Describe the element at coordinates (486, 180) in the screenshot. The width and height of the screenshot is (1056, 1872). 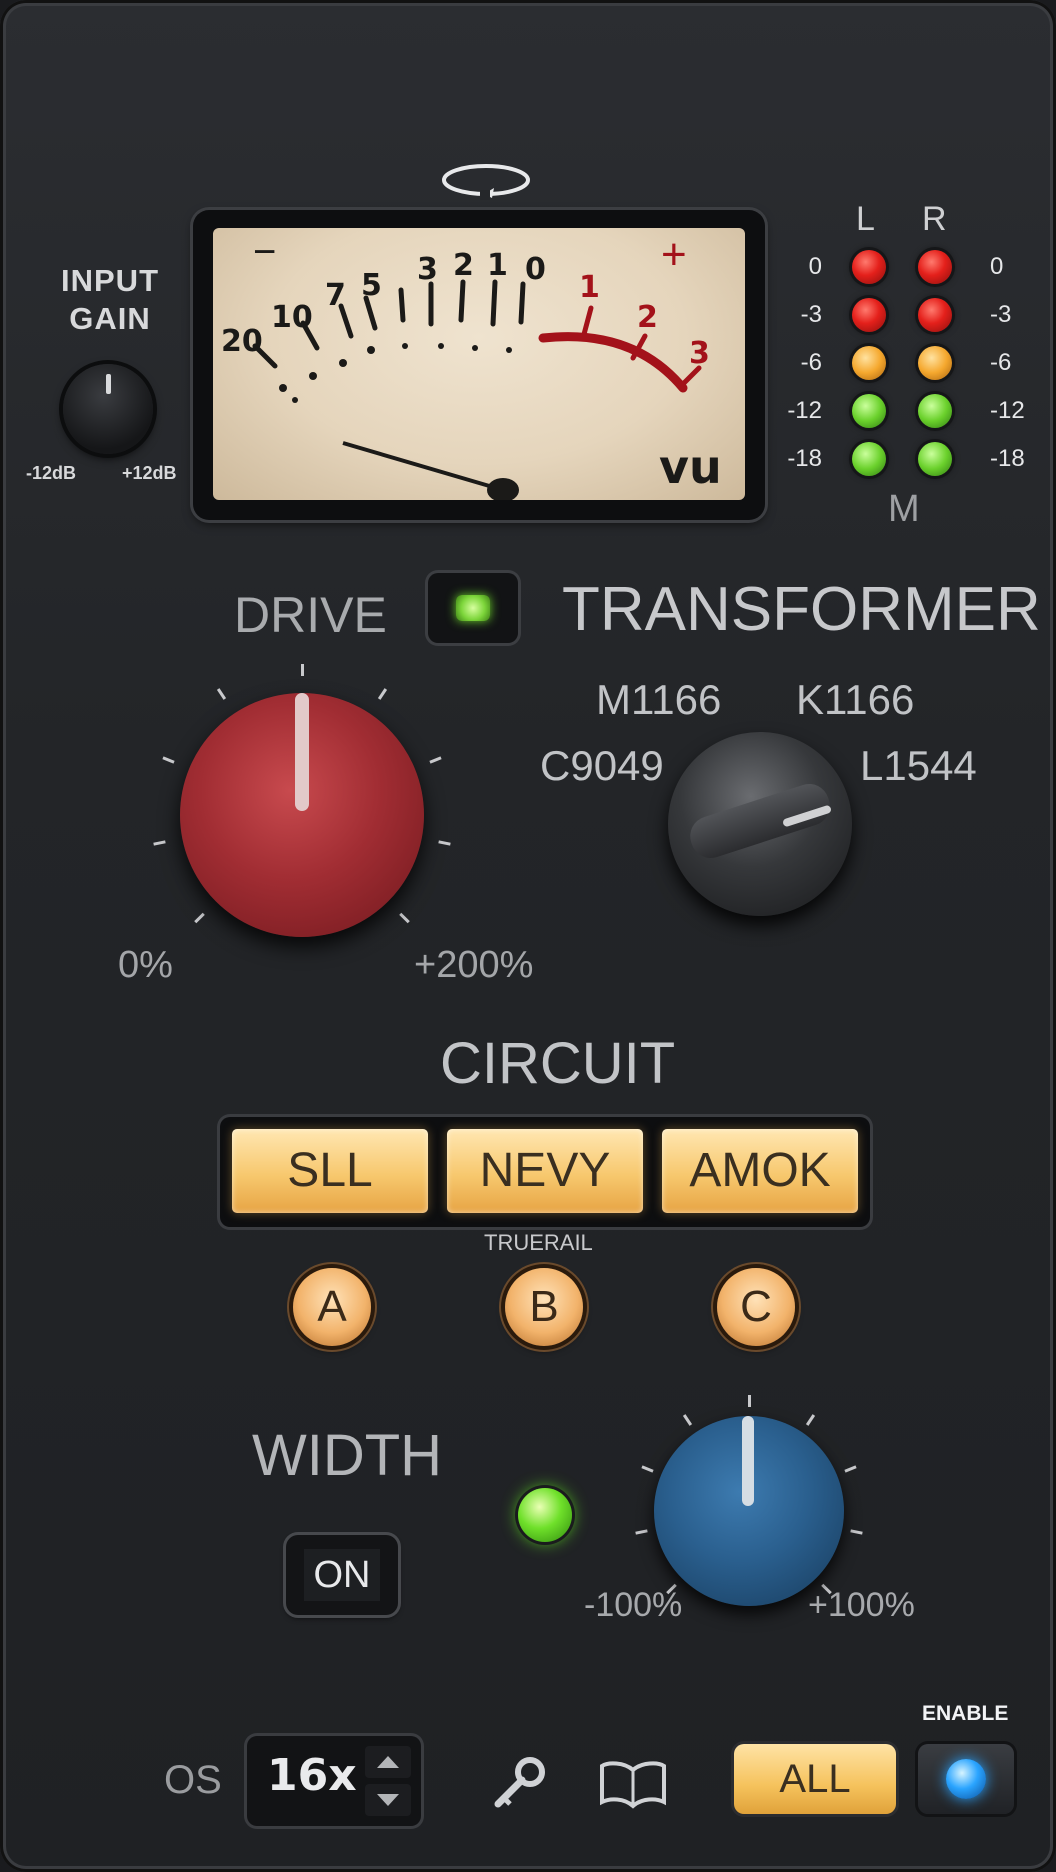
I see `loop-arrow-icon` at that location.